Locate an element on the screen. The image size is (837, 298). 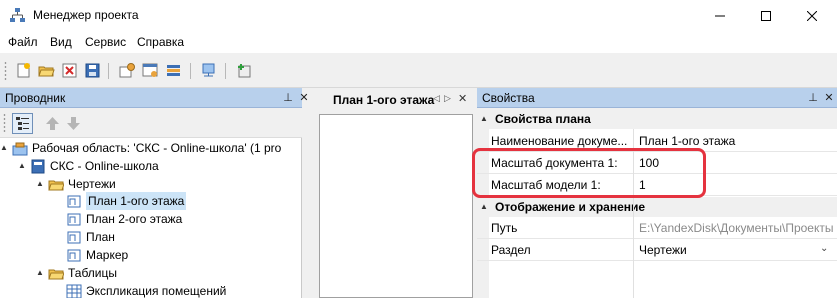
explorer-header: Проводник ⊥ ✕ is located at coordinates (154, 98).